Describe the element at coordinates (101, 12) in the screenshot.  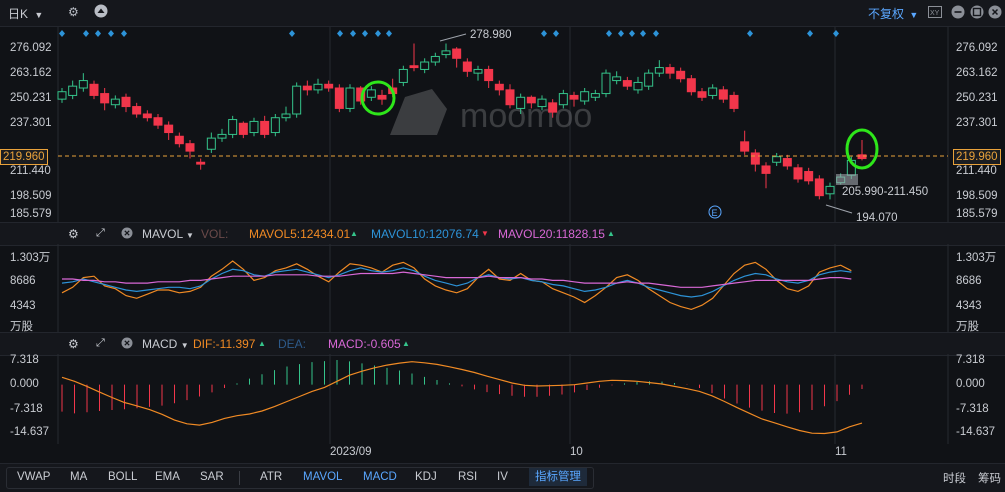
I see `up-arrow-icon` at that location.